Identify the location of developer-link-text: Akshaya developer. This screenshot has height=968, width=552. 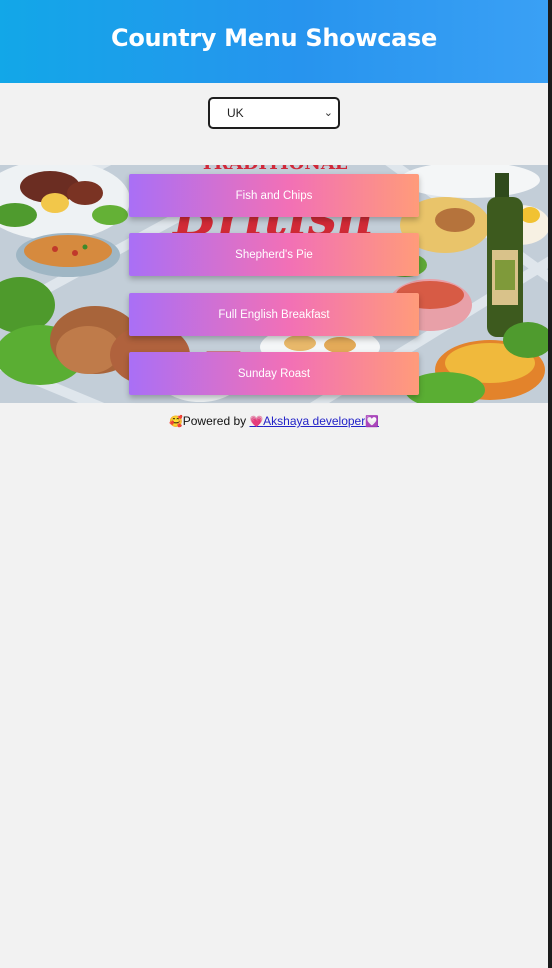
(314, 421).